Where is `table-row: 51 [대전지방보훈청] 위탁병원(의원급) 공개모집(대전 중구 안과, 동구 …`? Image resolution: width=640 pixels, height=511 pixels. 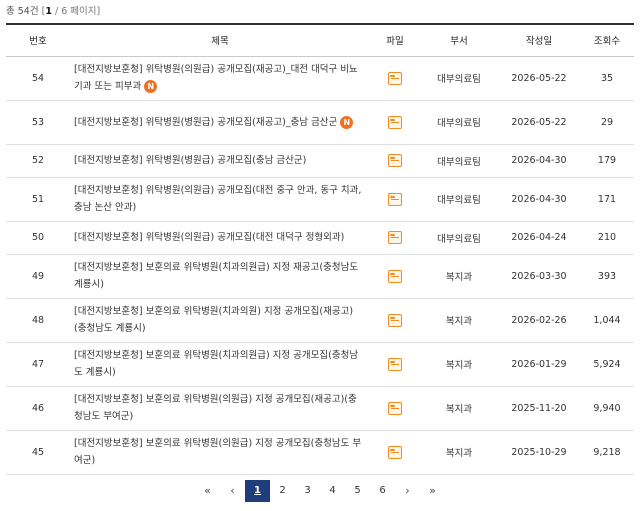 table-row: 51 [대전지방보훈청] 위탁병원(의원급) 공개모집(대전 중구 안과, 동구 … is located at coordinates (320, 199).